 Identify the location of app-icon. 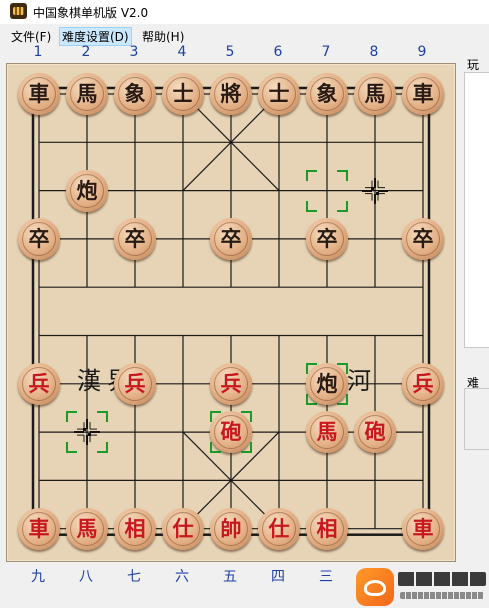
(18, 11).